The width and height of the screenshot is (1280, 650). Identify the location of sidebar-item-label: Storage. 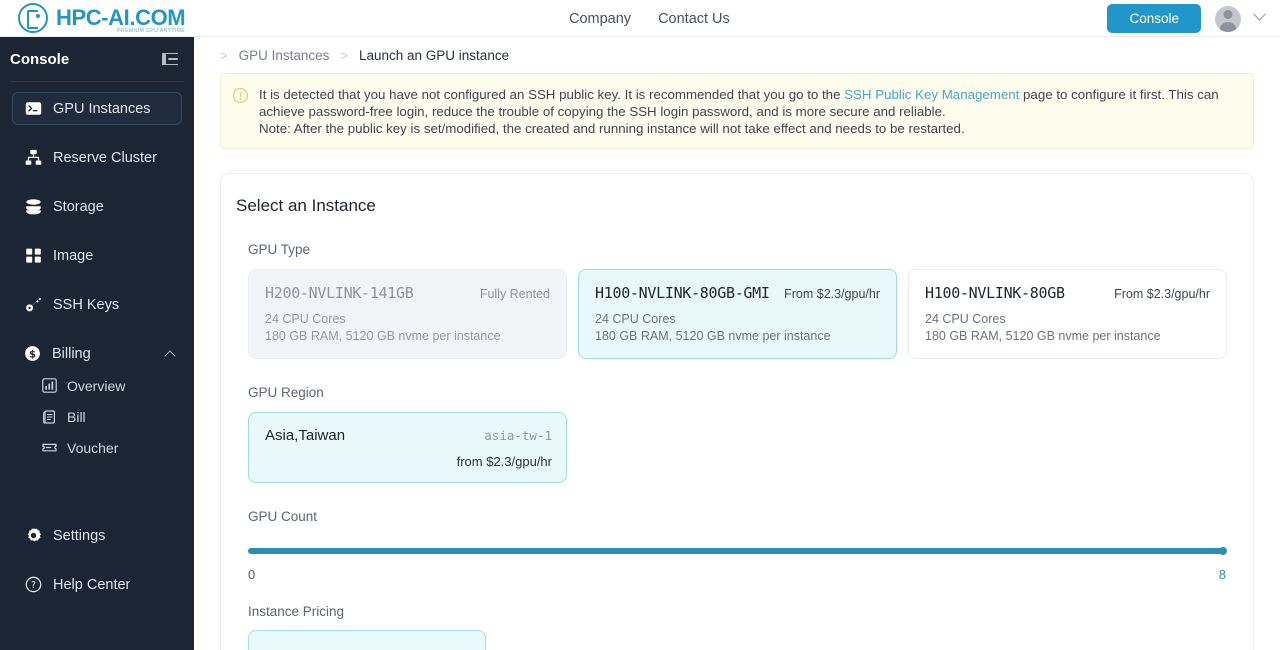
(78, 206).